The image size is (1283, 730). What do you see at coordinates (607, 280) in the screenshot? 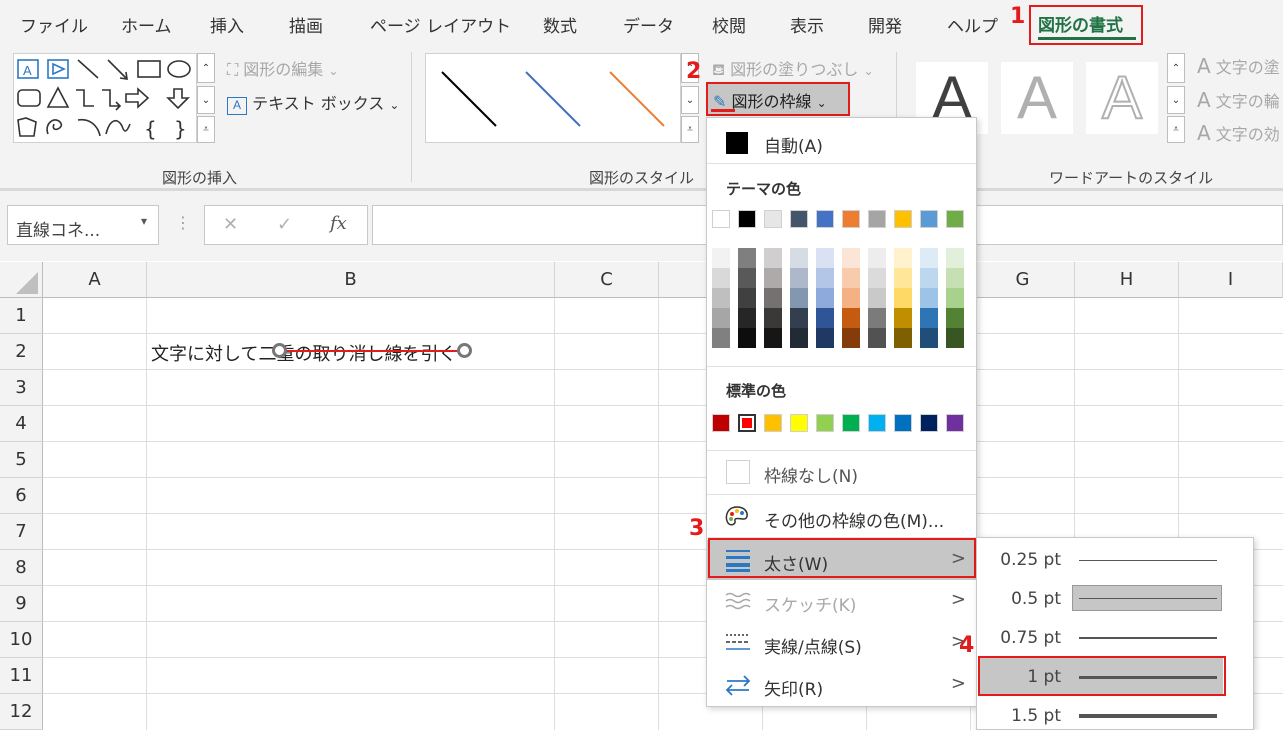
I see `column-header-c: C` at bounding box center [607, 280].